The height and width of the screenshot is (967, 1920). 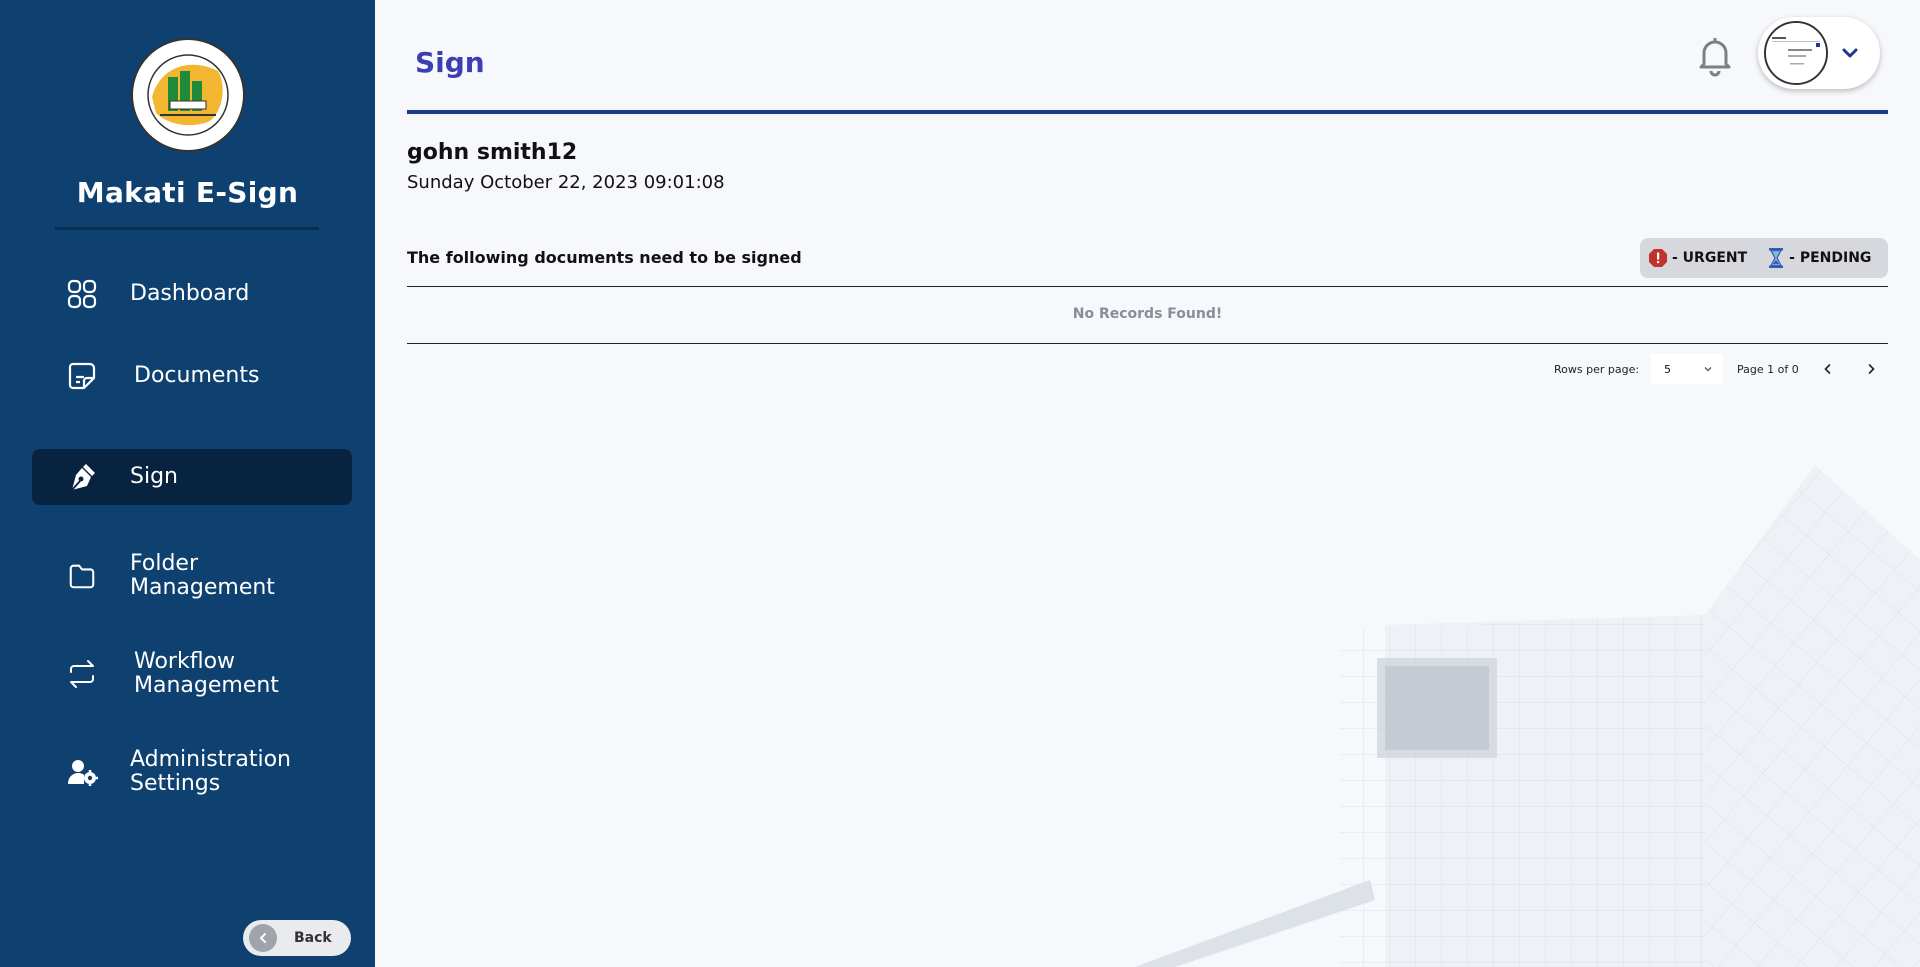 What do you see at coordinates (1710, 258) in the screenshot?
I see `legend-urgent-label: - URGENT` at bounding box center [1710, 258].